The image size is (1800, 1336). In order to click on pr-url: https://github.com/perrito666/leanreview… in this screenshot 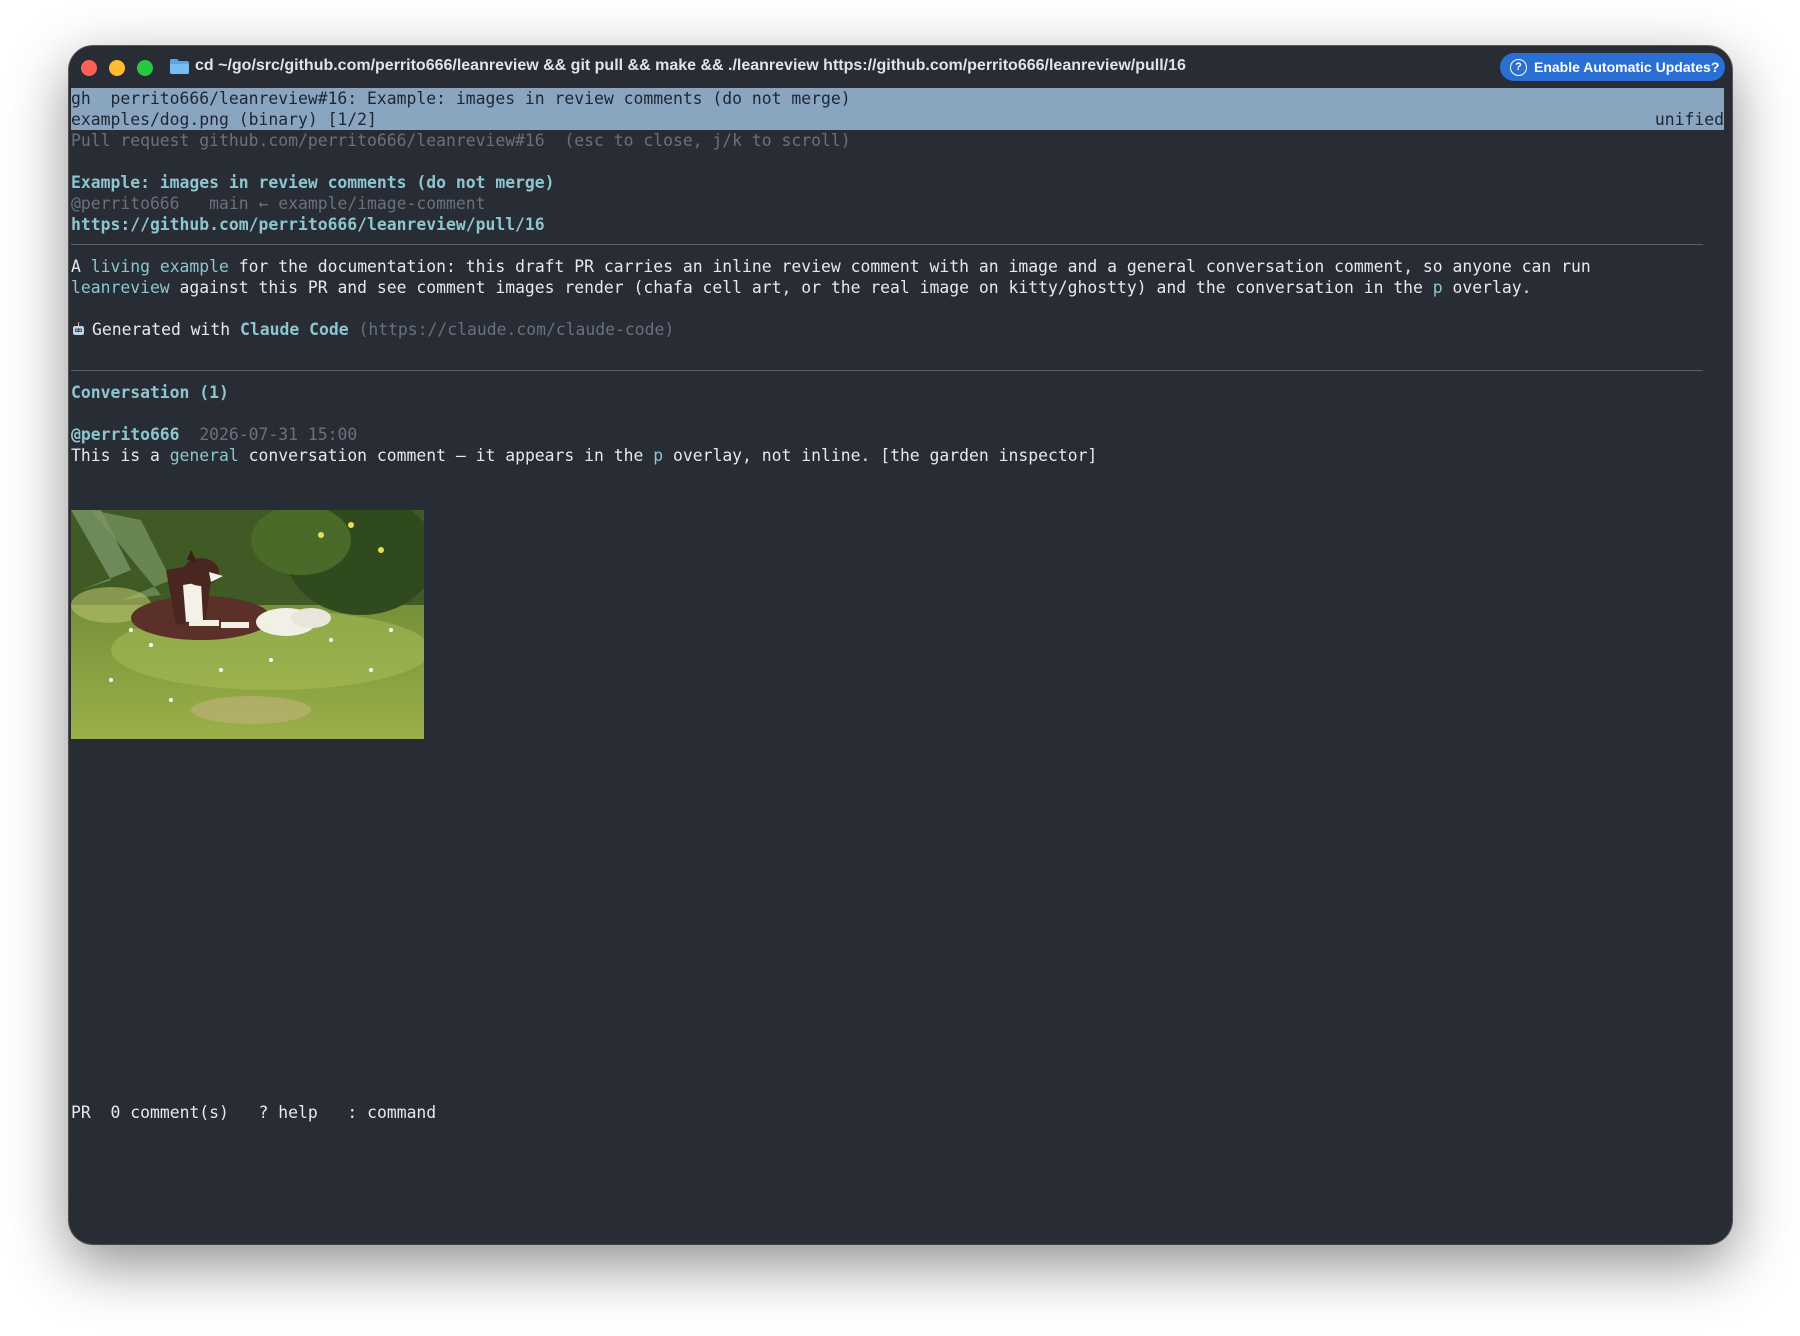, I will do `click(308, 224)`.